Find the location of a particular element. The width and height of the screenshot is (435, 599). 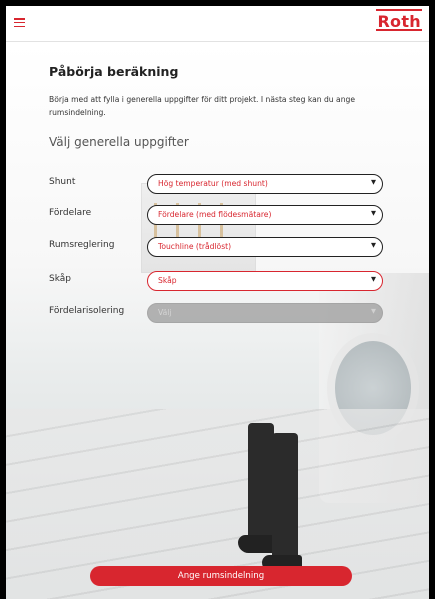

fordelarisolering-select-value: Välj is located at coordinates (165, 312).